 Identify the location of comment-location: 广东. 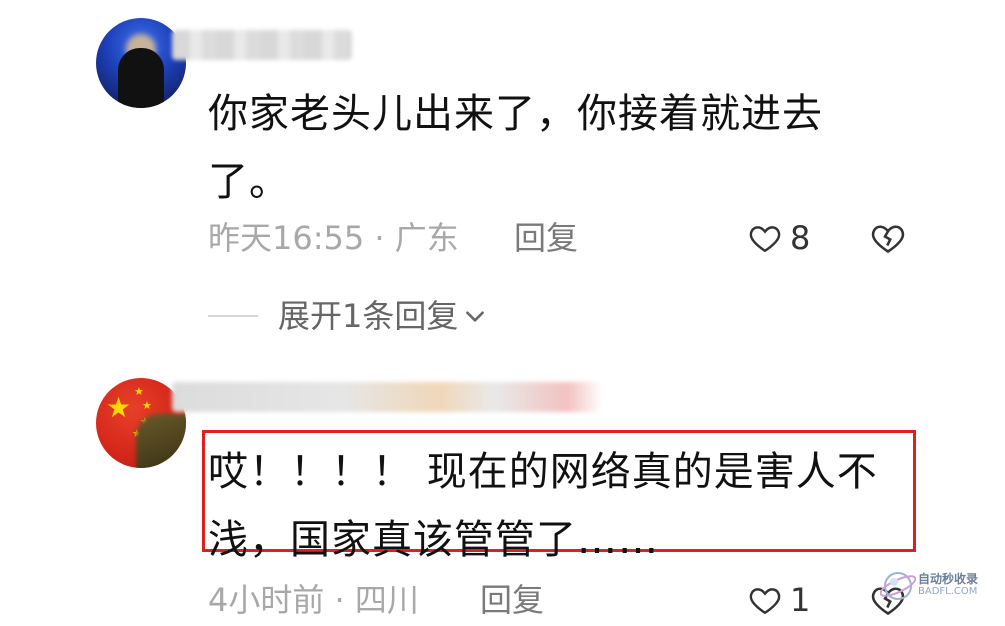
(426, 238).